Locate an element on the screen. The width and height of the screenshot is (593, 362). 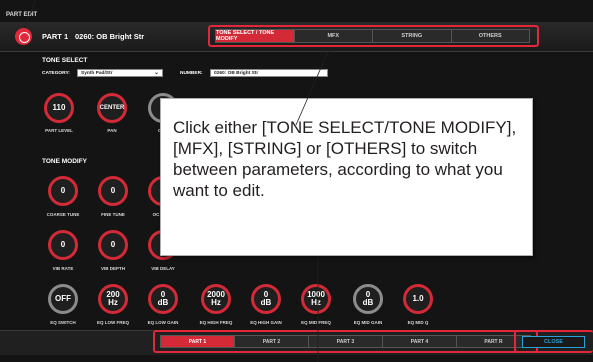
vib-rate-knob: 0 is located at coordinates (63, 245).